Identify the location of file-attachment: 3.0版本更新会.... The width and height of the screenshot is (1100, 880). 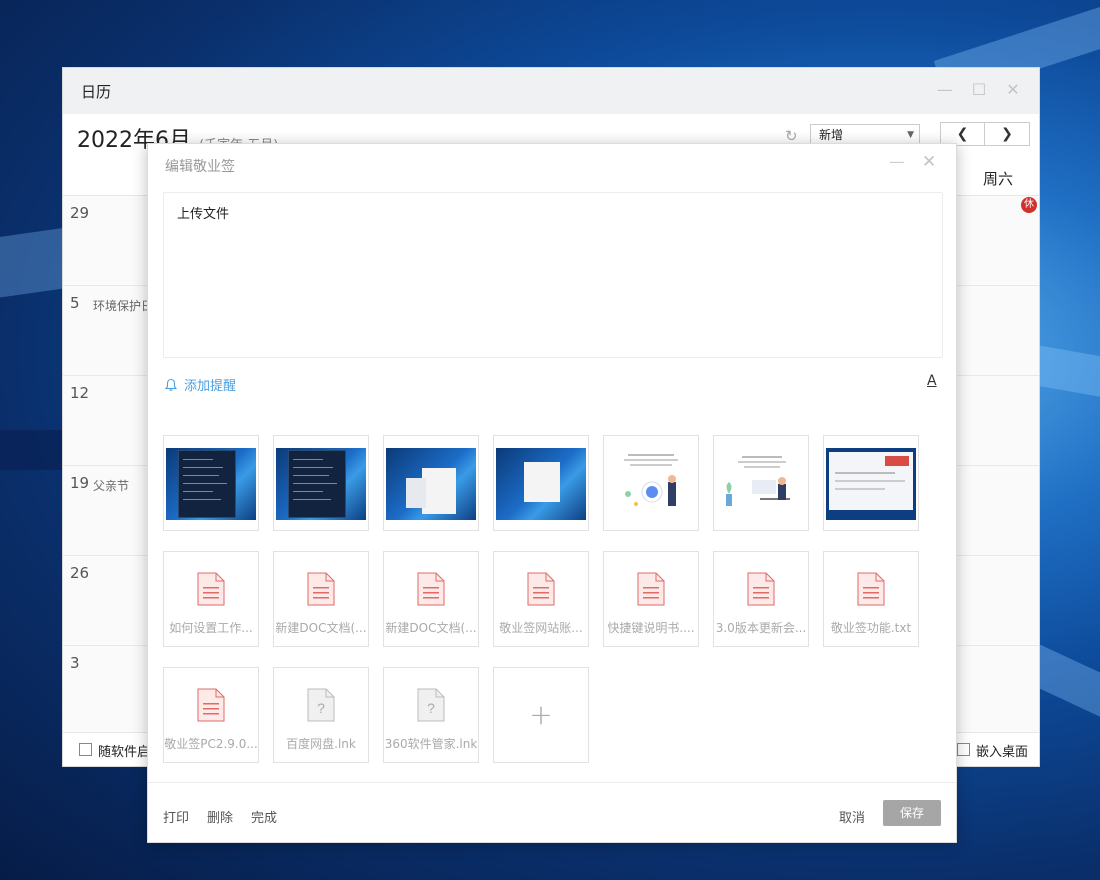
(761, 599).